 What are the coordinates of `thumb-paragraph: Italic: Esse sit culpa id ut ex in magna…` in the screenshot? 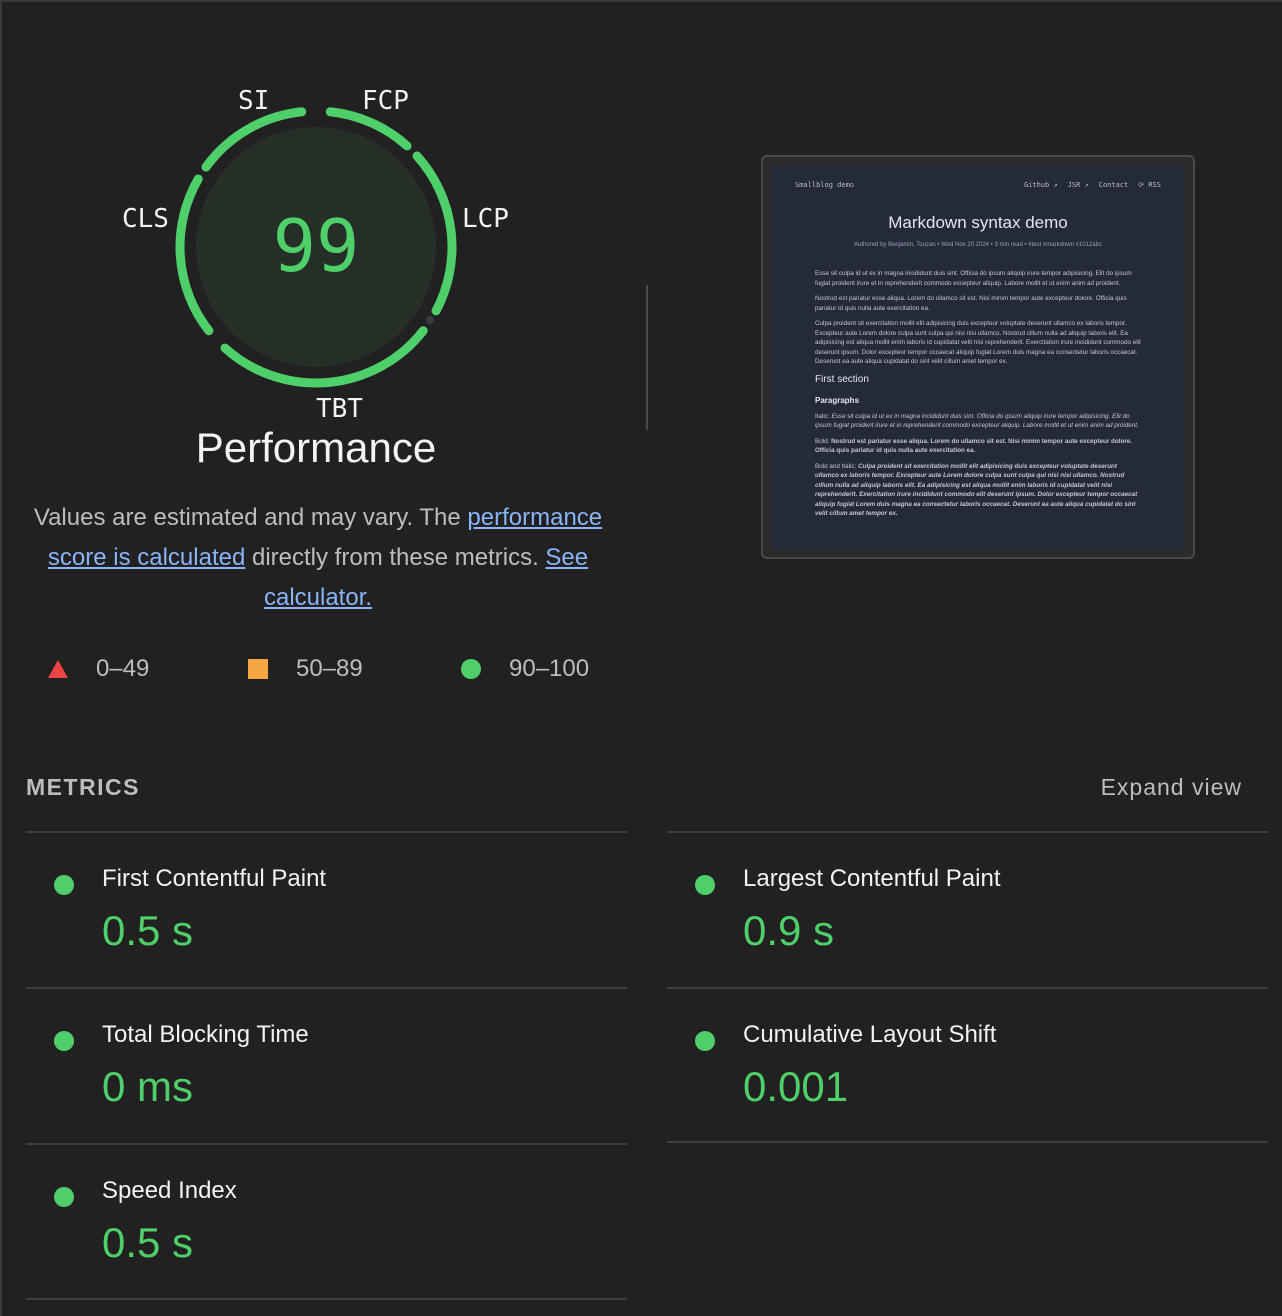 It's located at (978, 421).